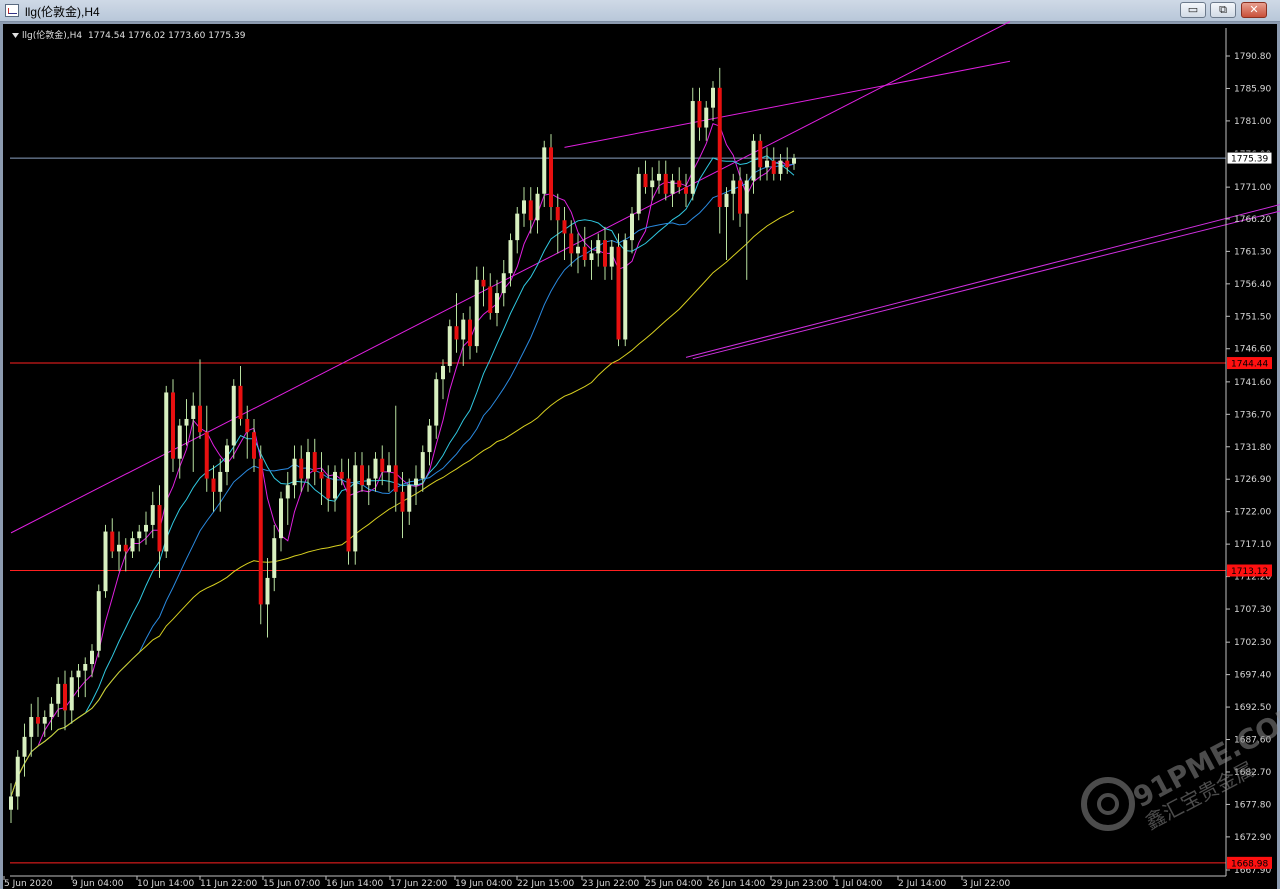 The image size is (1280, 889). What do you see at coordinates (1252, 838) in the screenshot?
I see `price-tick-label: 1672.90` at bounding box center [1252, 838].